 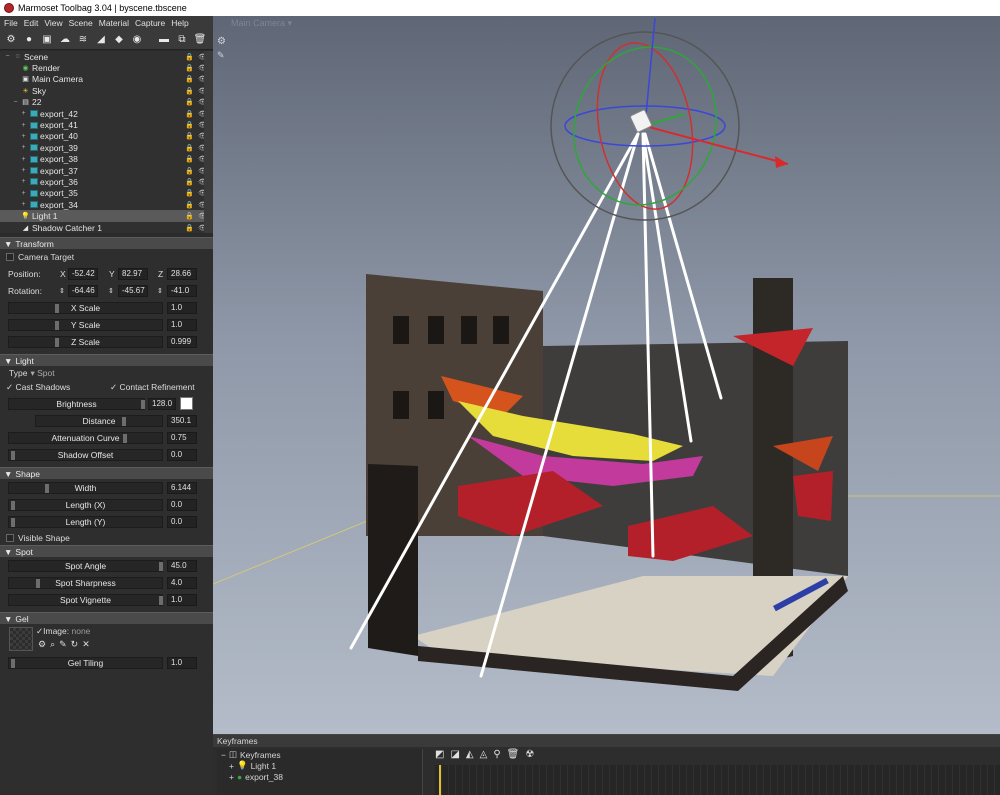 What do you see at coordinates (106, 79) in the screenshot?
I see `outliner-item: ▣ Main Camera 🔒 👁` at bounding box center [106, 79].